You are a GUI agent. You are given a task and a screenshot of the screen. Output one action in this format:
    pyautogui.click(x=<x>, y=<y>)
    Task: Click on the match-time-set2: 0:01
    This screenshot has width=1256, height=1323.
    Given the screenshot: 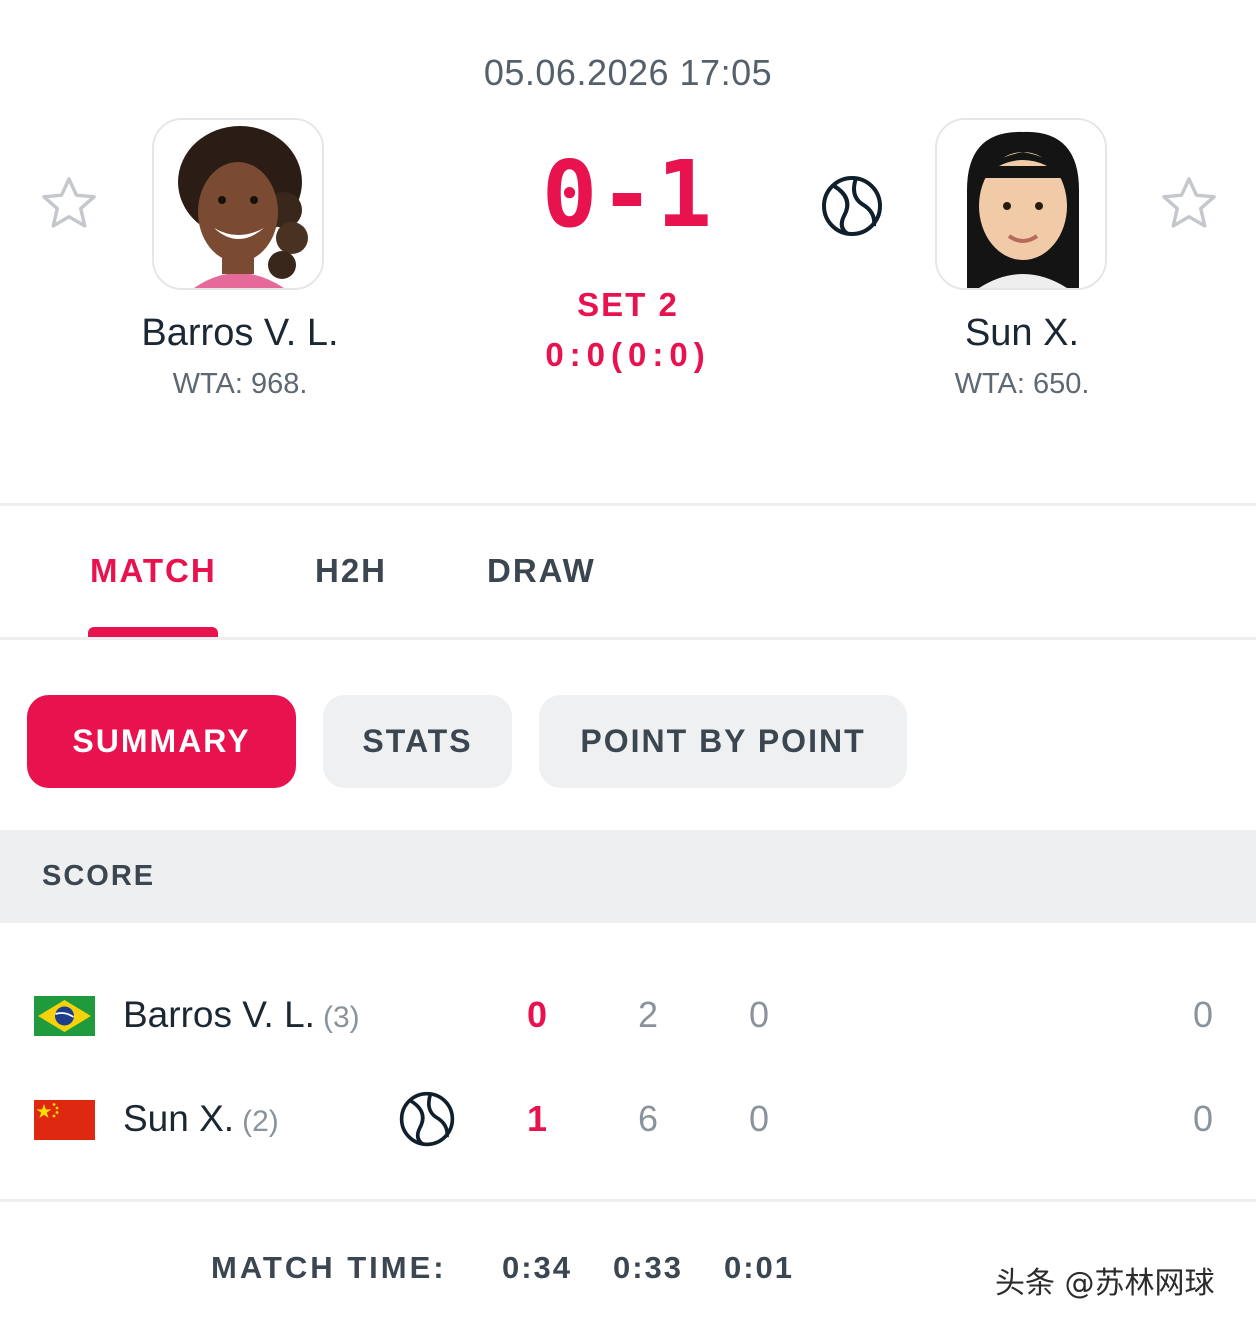 What is the action you would take?
    pyautogui.click(x=759, y=1267)
    